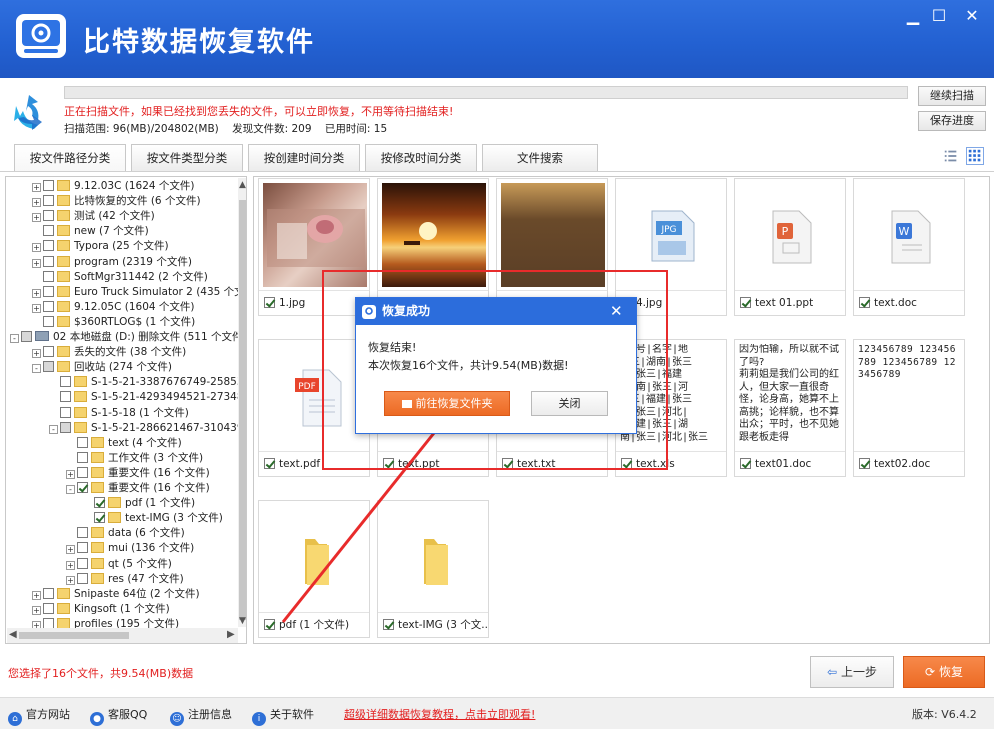 The height and width of the screenshot is (729, 994). I want to click on tree-scroll-thumb, so click(242, 410).